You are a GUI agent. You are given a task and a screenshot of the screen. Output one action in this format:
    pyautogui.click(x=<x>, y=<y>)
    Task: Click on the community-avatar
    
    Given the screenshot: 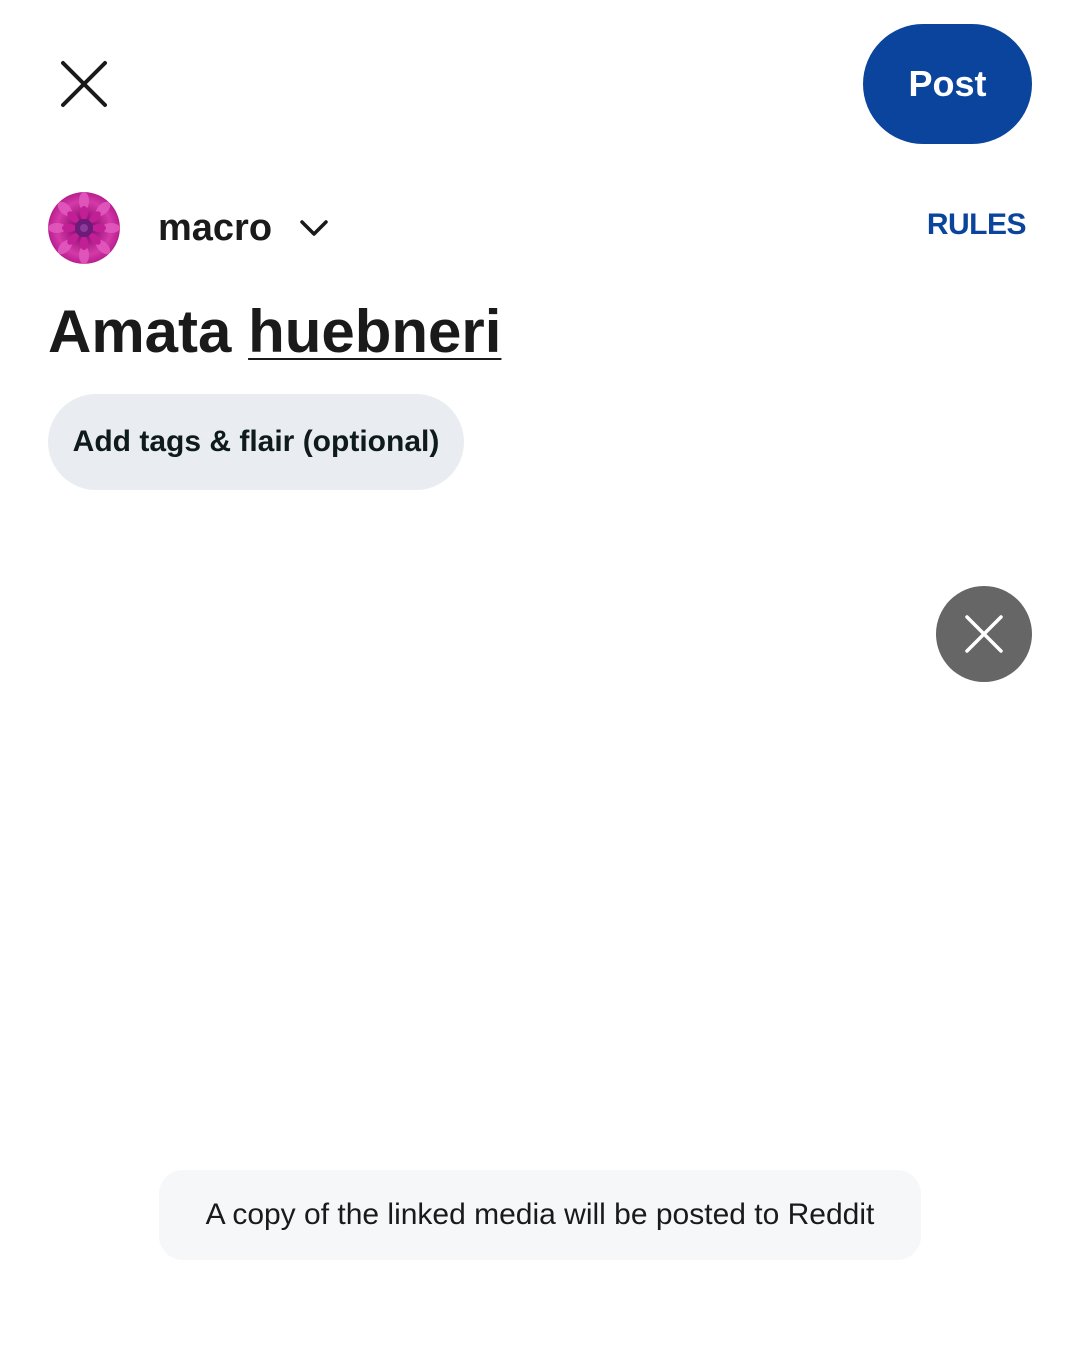 What is the action you would take?
    pyautogui.click(x=84, y=228)
    